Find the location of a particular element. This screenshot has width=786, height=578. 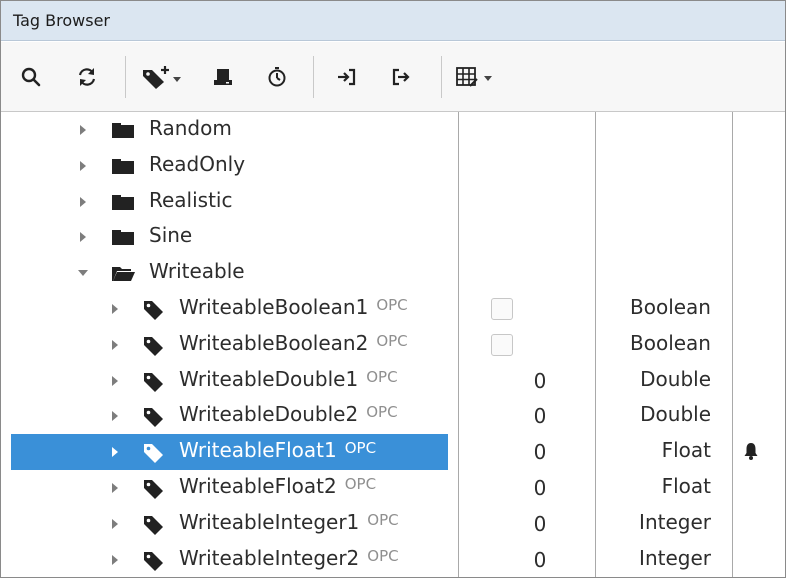

table-columns-dropdown-icon is located at coordinates (474, 77).